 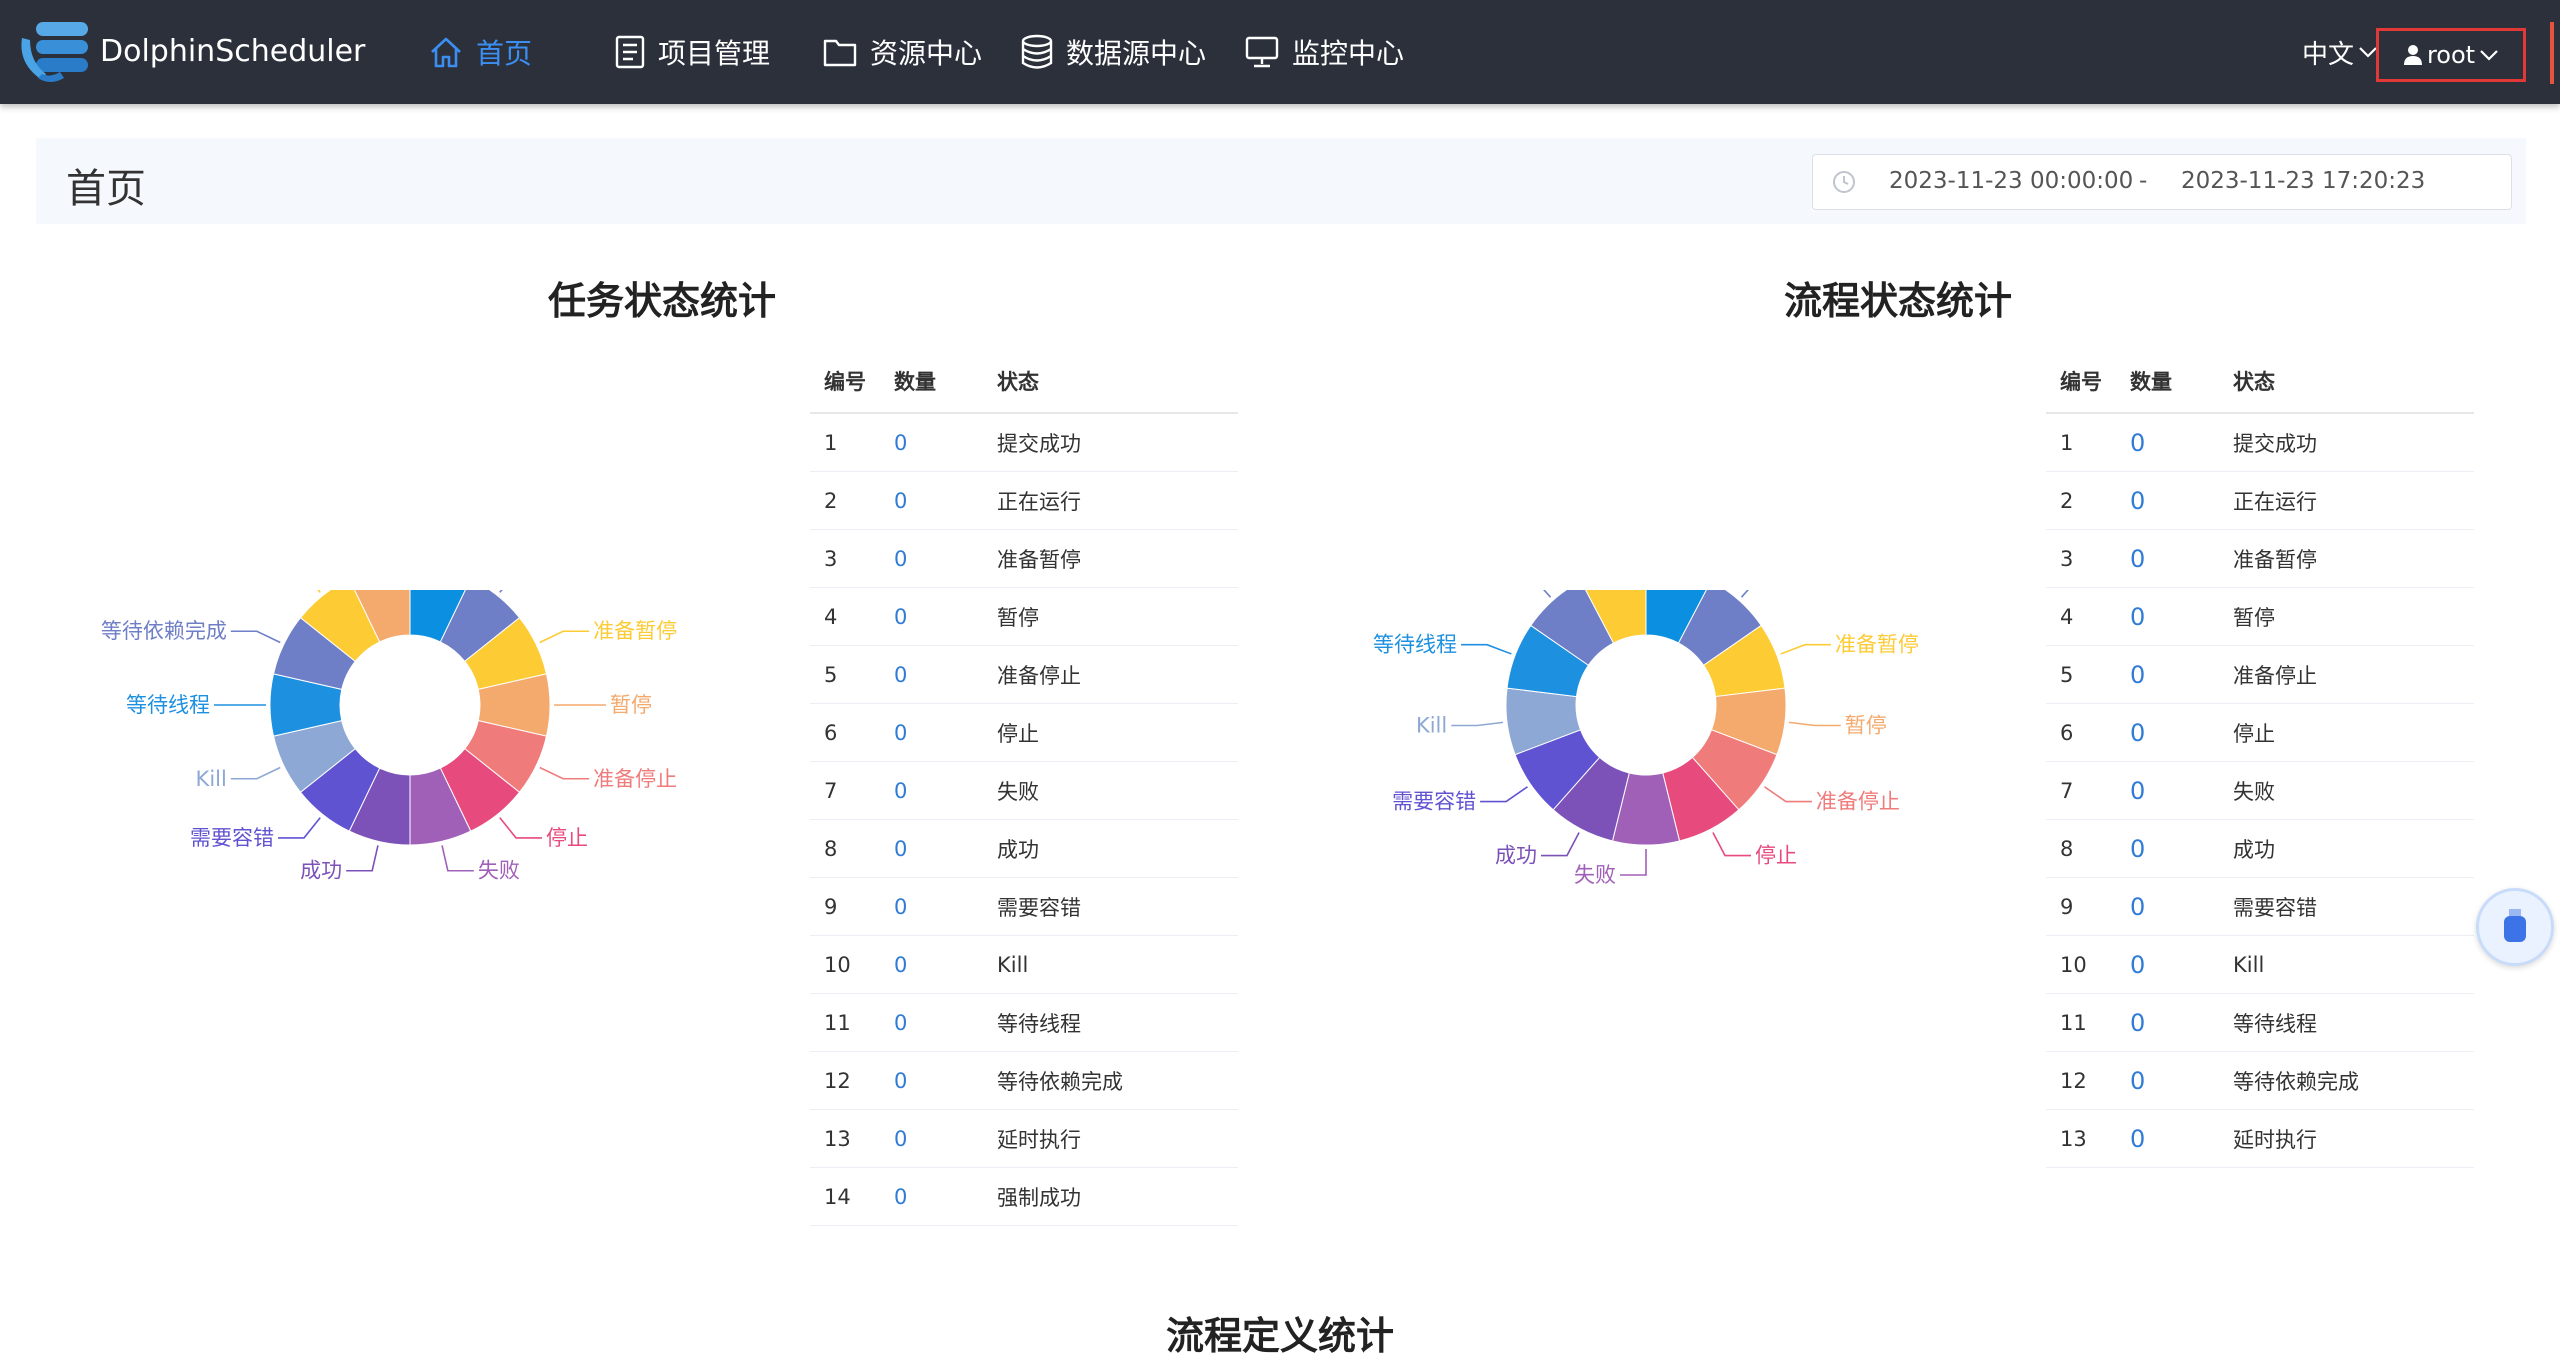 I want to click on task-stats-title: 任务状态统计, so click(x=661, y=301).